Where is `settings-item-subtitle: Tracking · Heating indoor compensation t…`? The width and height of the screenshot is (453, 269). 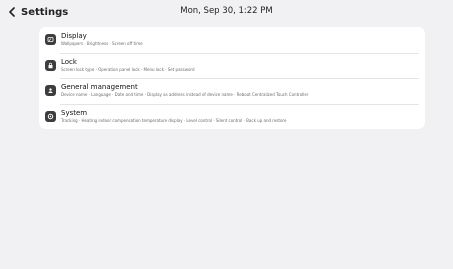
settings-item-subtitle: Tracking · Heating indoor compensation t… is located at coordinates (174, 120).